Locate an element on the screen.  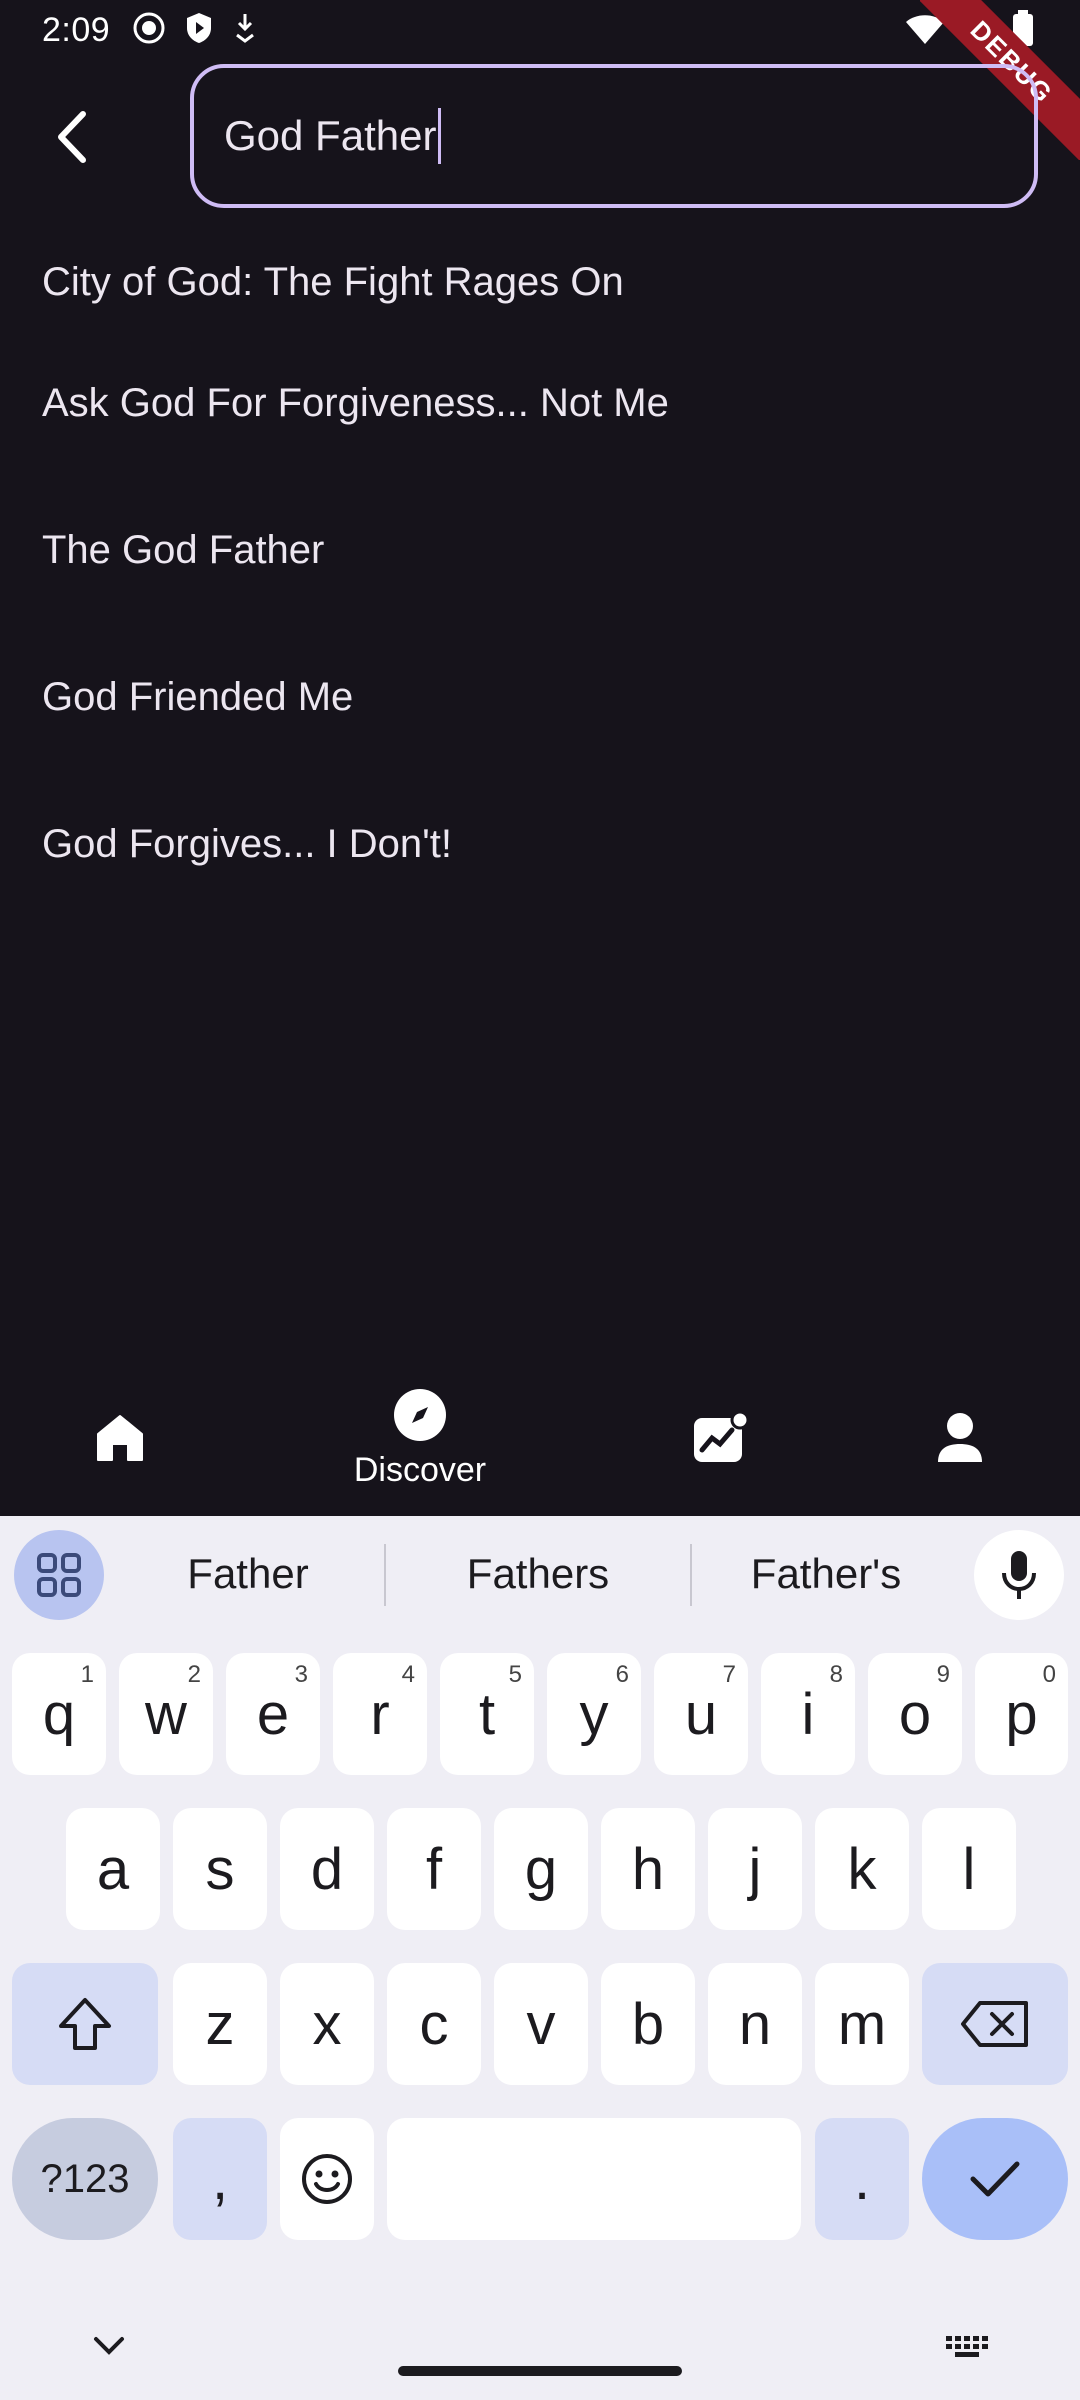
key-hint: 1 is located at coordinates (87, 1674).